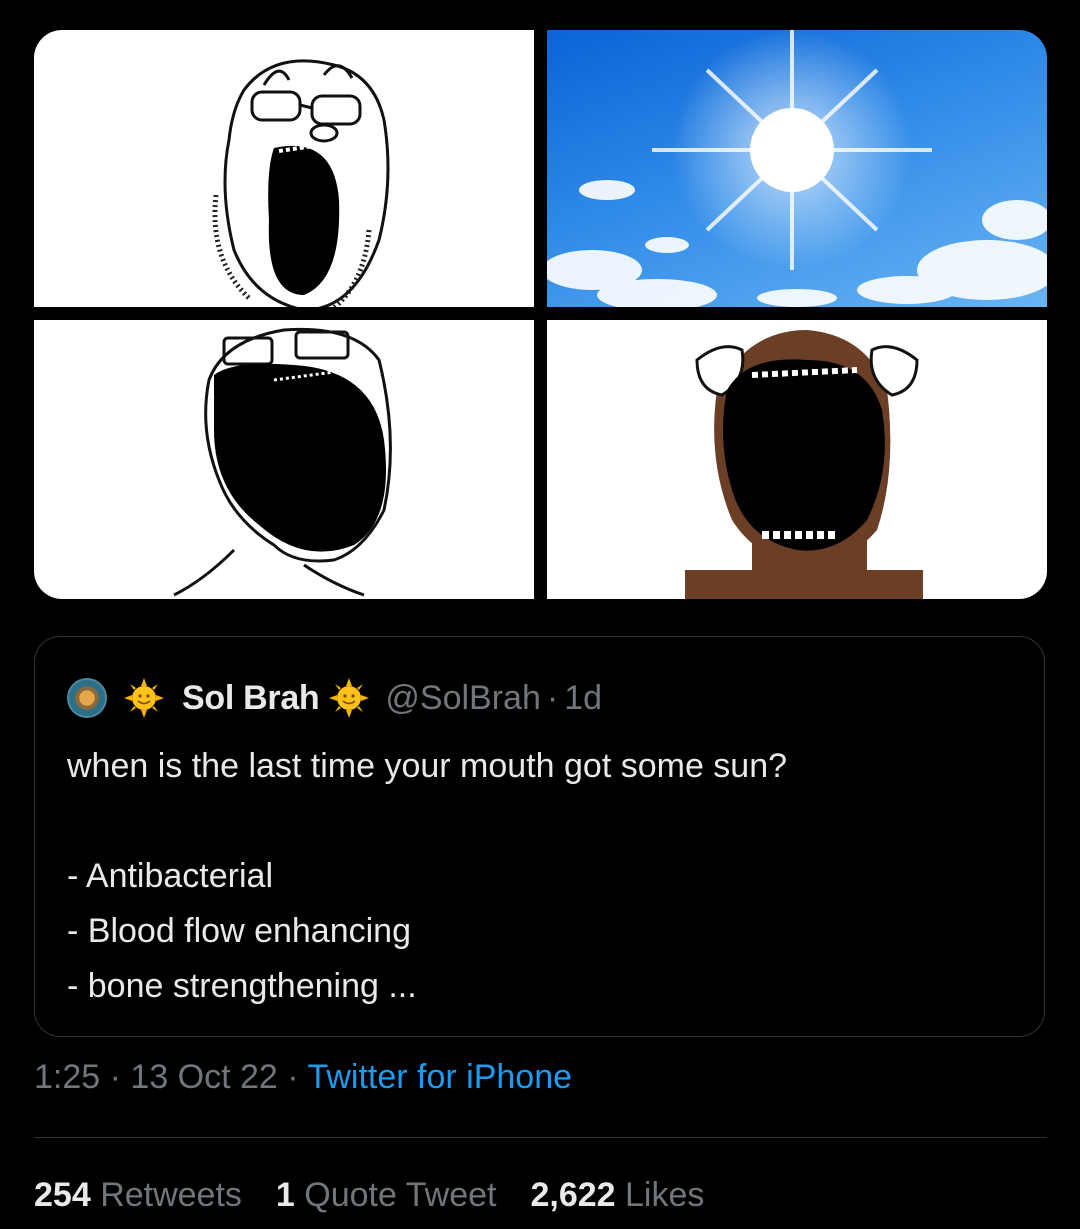  Describe the element at coordinates (439, 1077) in the screenshot. I see `tweet-source-link: Twitter for iPhone` at that location.